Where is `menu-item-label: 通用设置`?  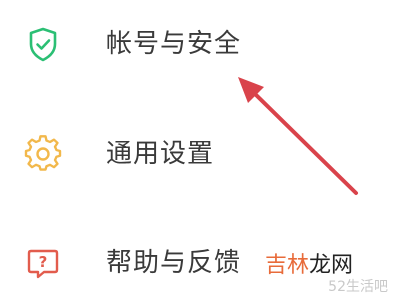
menu-item-label: 通用设置 is located at coordinates (160, 154).